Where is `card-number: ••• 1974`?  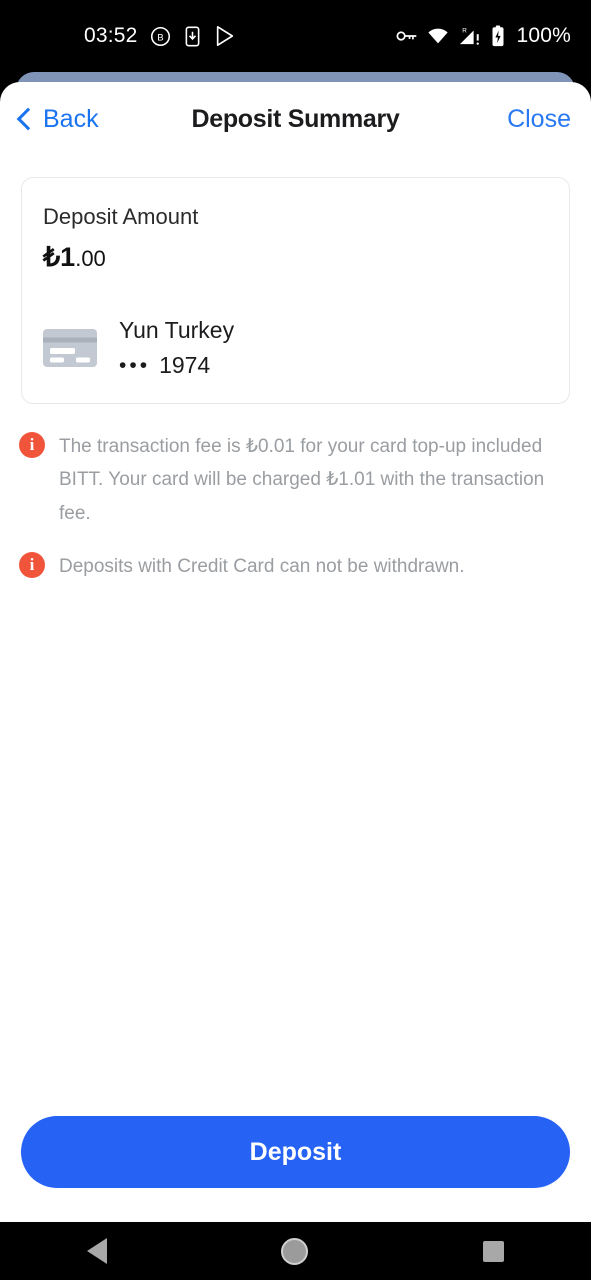 card-number: ••• 1974 is located at coordinates (176, 365).